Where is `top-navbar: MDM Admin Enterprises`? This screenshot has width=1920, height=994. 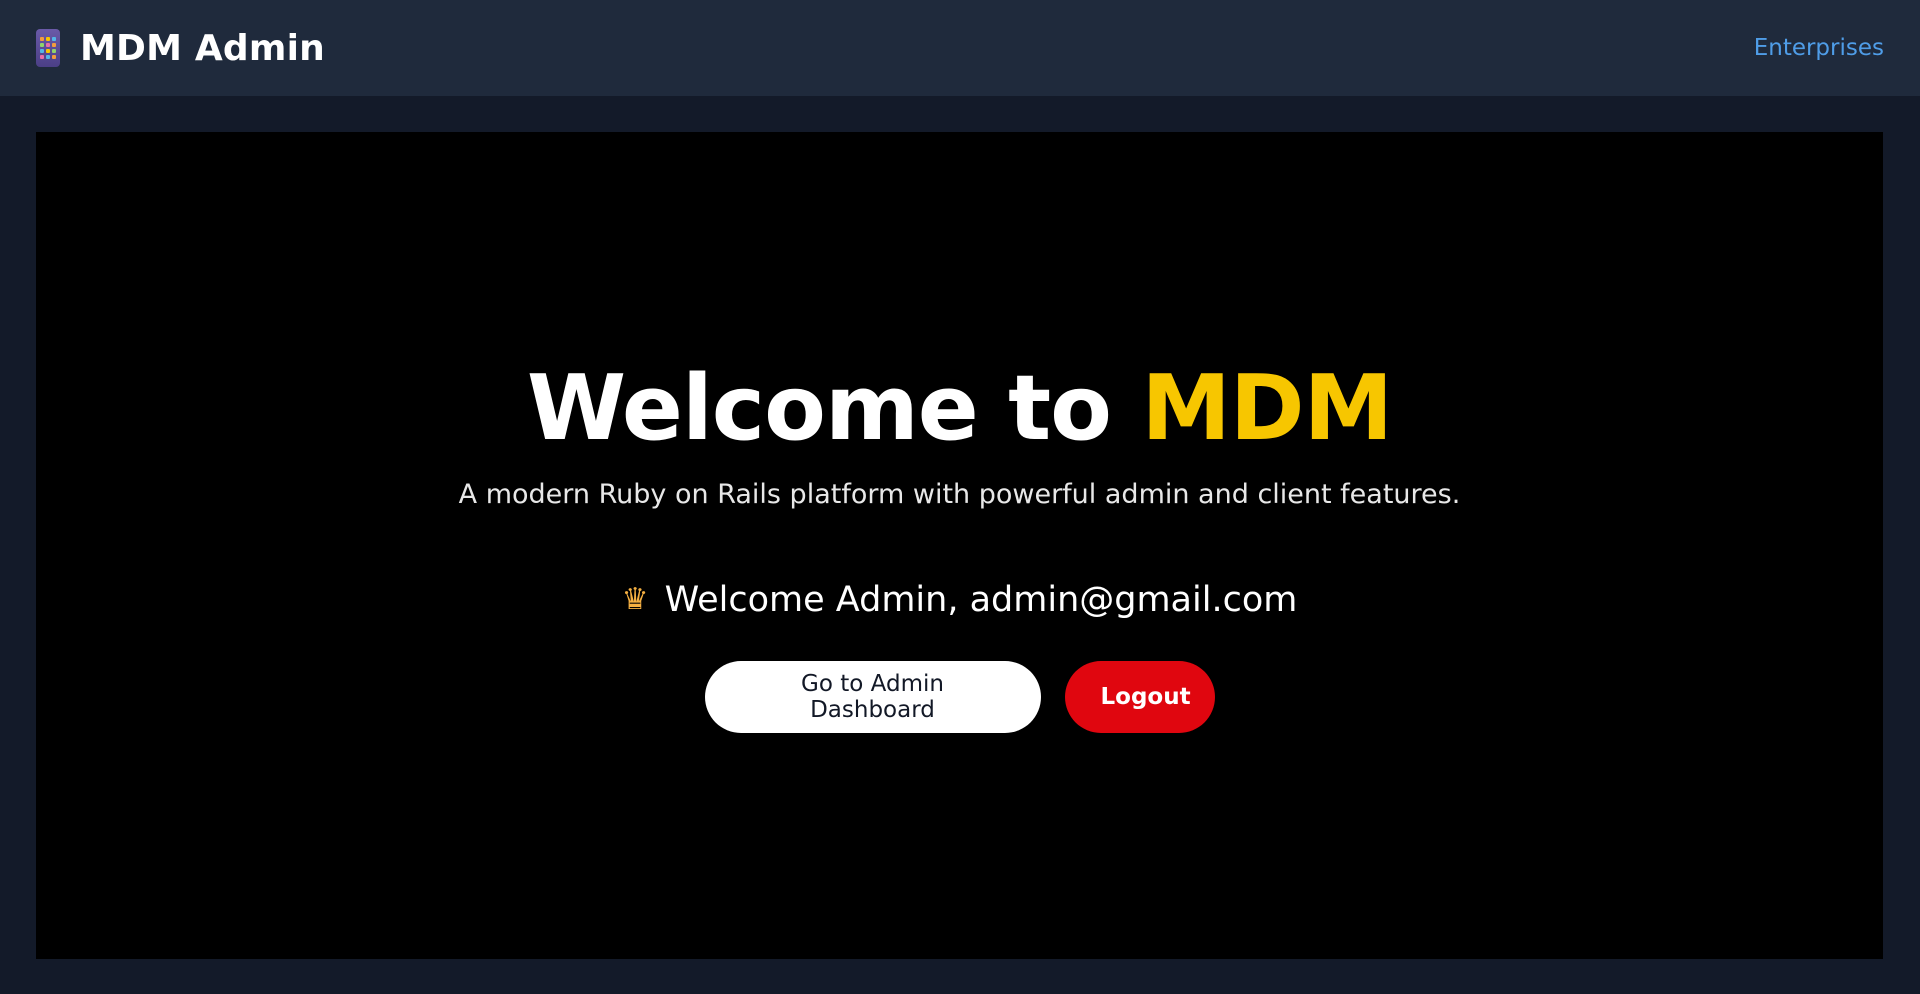
top-navbar: MDM Admin Enterprises is located at coordinates (960, 48).